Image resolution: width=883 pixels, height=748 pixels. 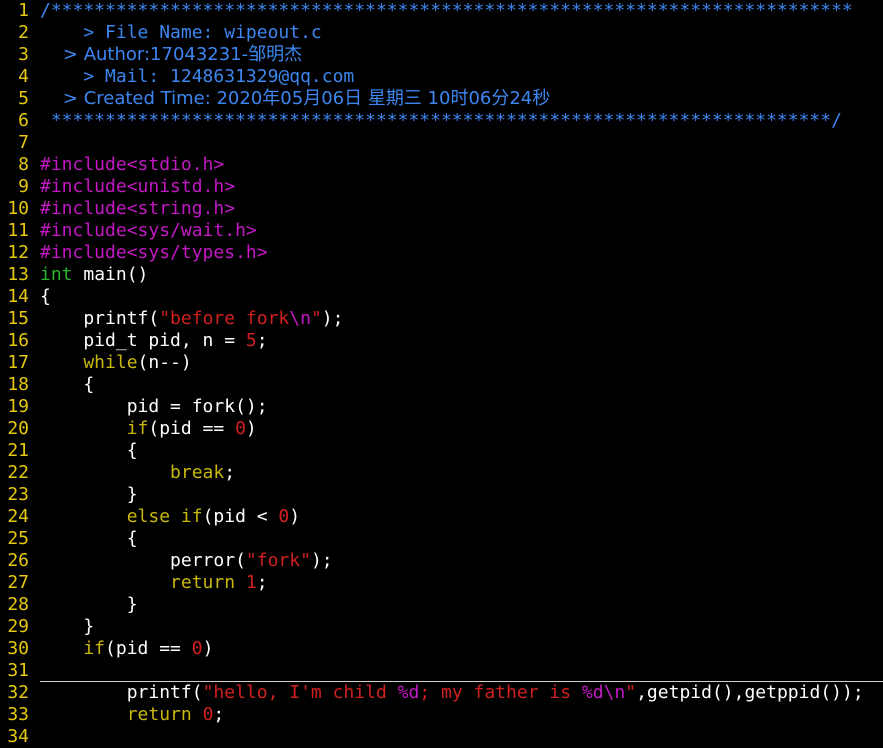 I want to click on code-text: pid_t pid, n = 5;, so click(x=154, y=341).